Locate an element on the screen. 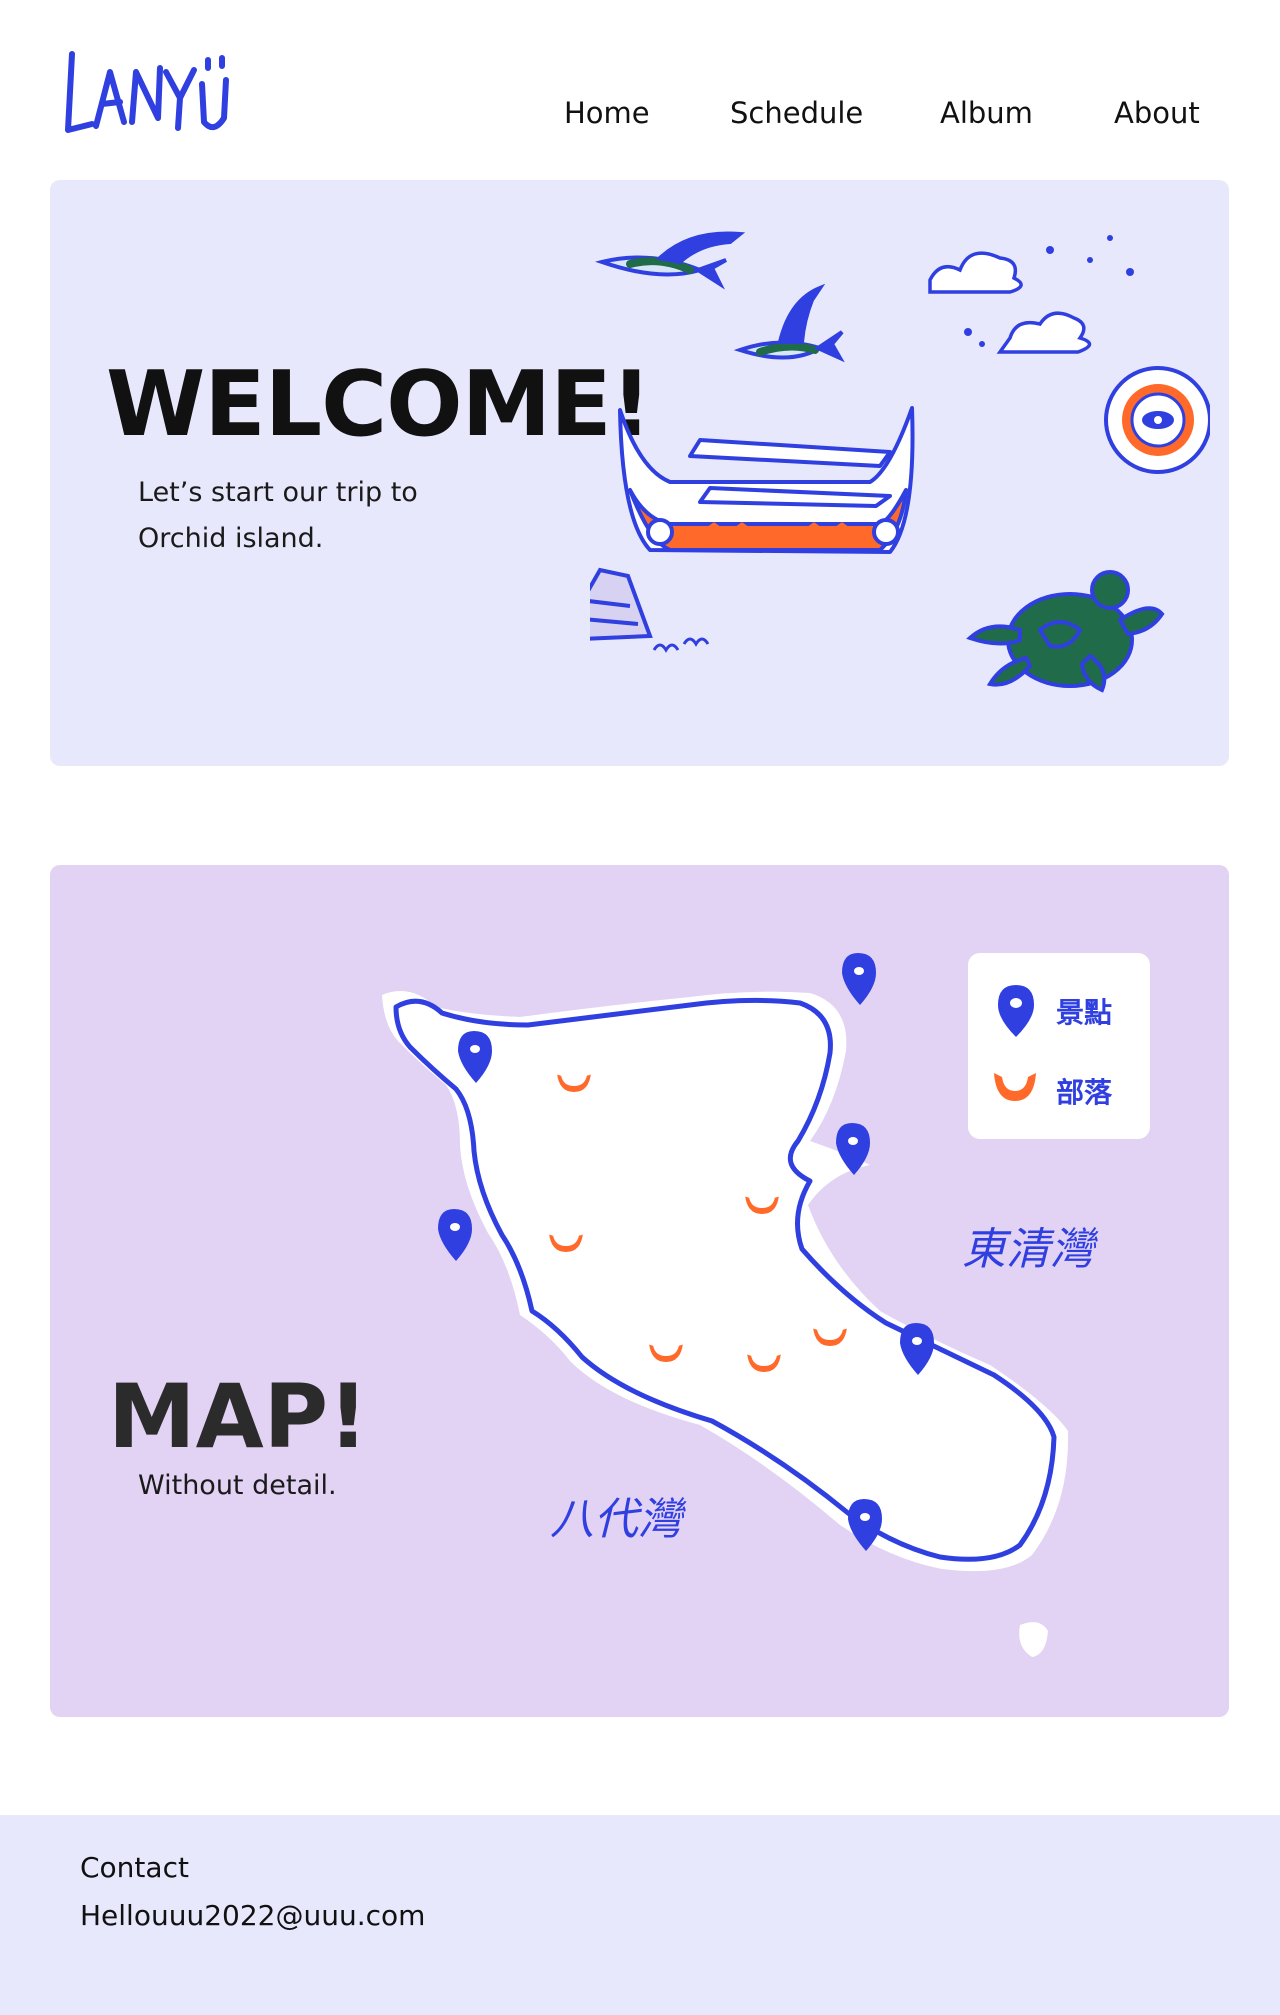 This screenshot has width=1280, height=2015. legend-label-spot: 景點 is located at coordinates (1084, 1012).